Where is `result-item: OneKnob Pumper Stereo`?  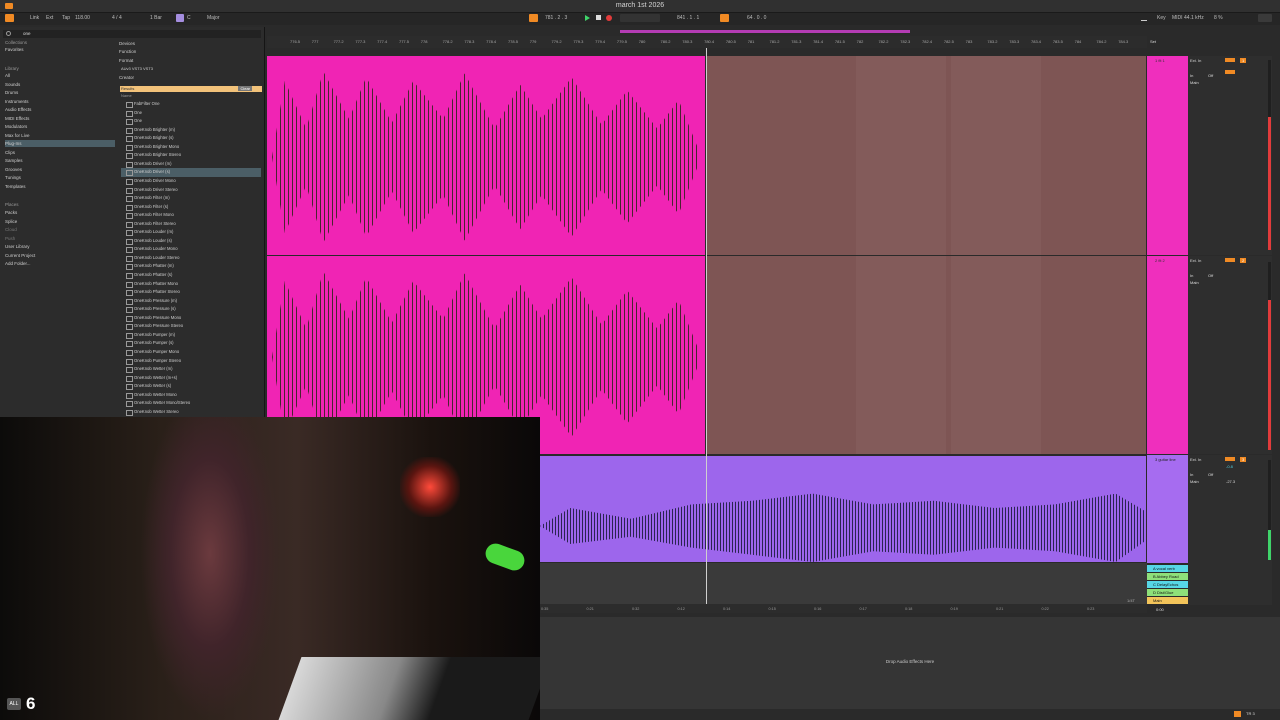
result-item: OneKnob Pumper Stereo is located at coordinates (191, 361).